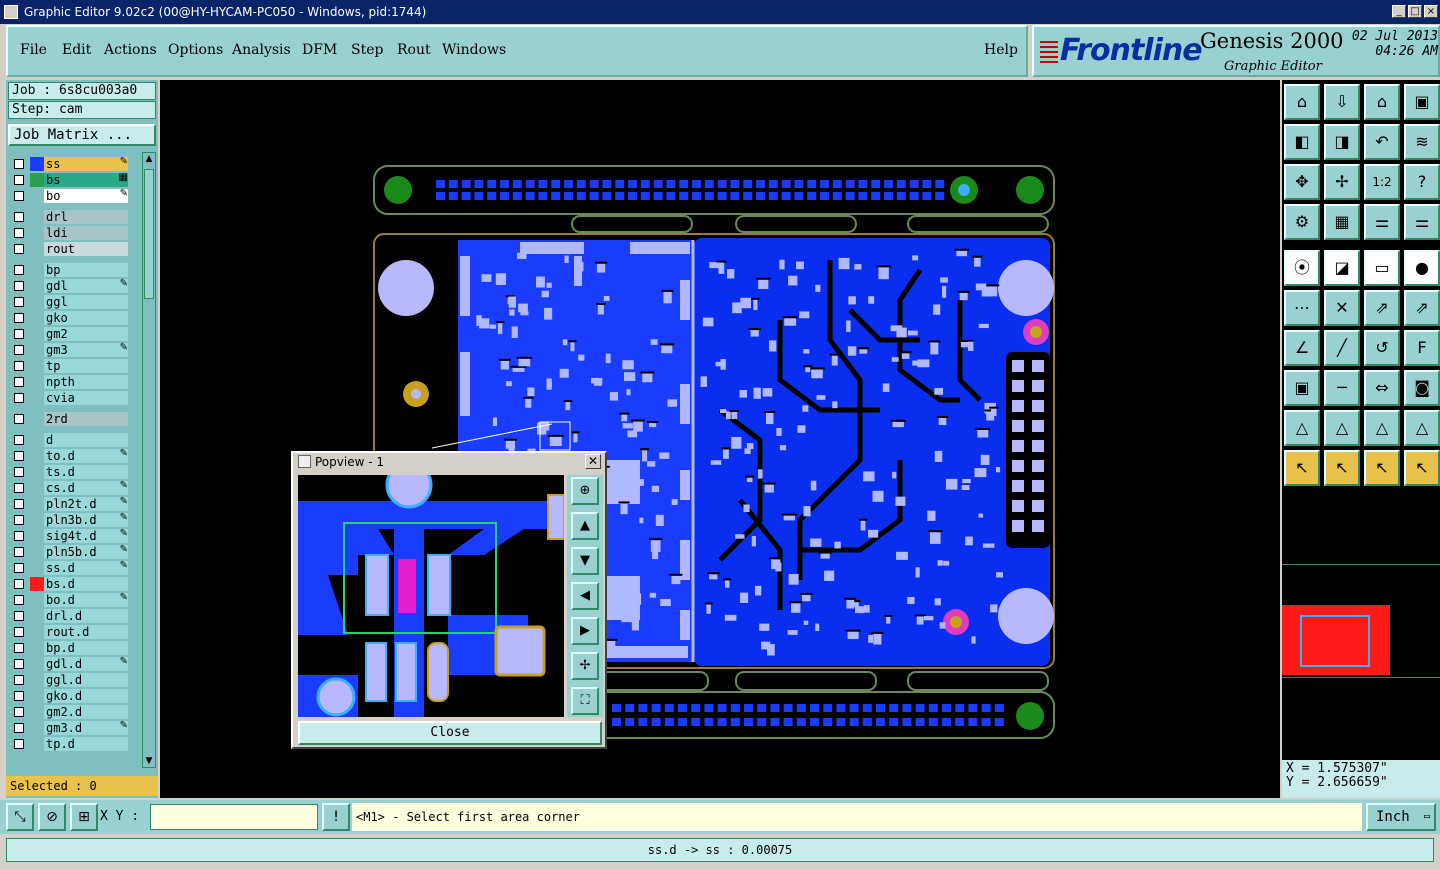  I want to click on layer-name: drl, so click(86, 217).